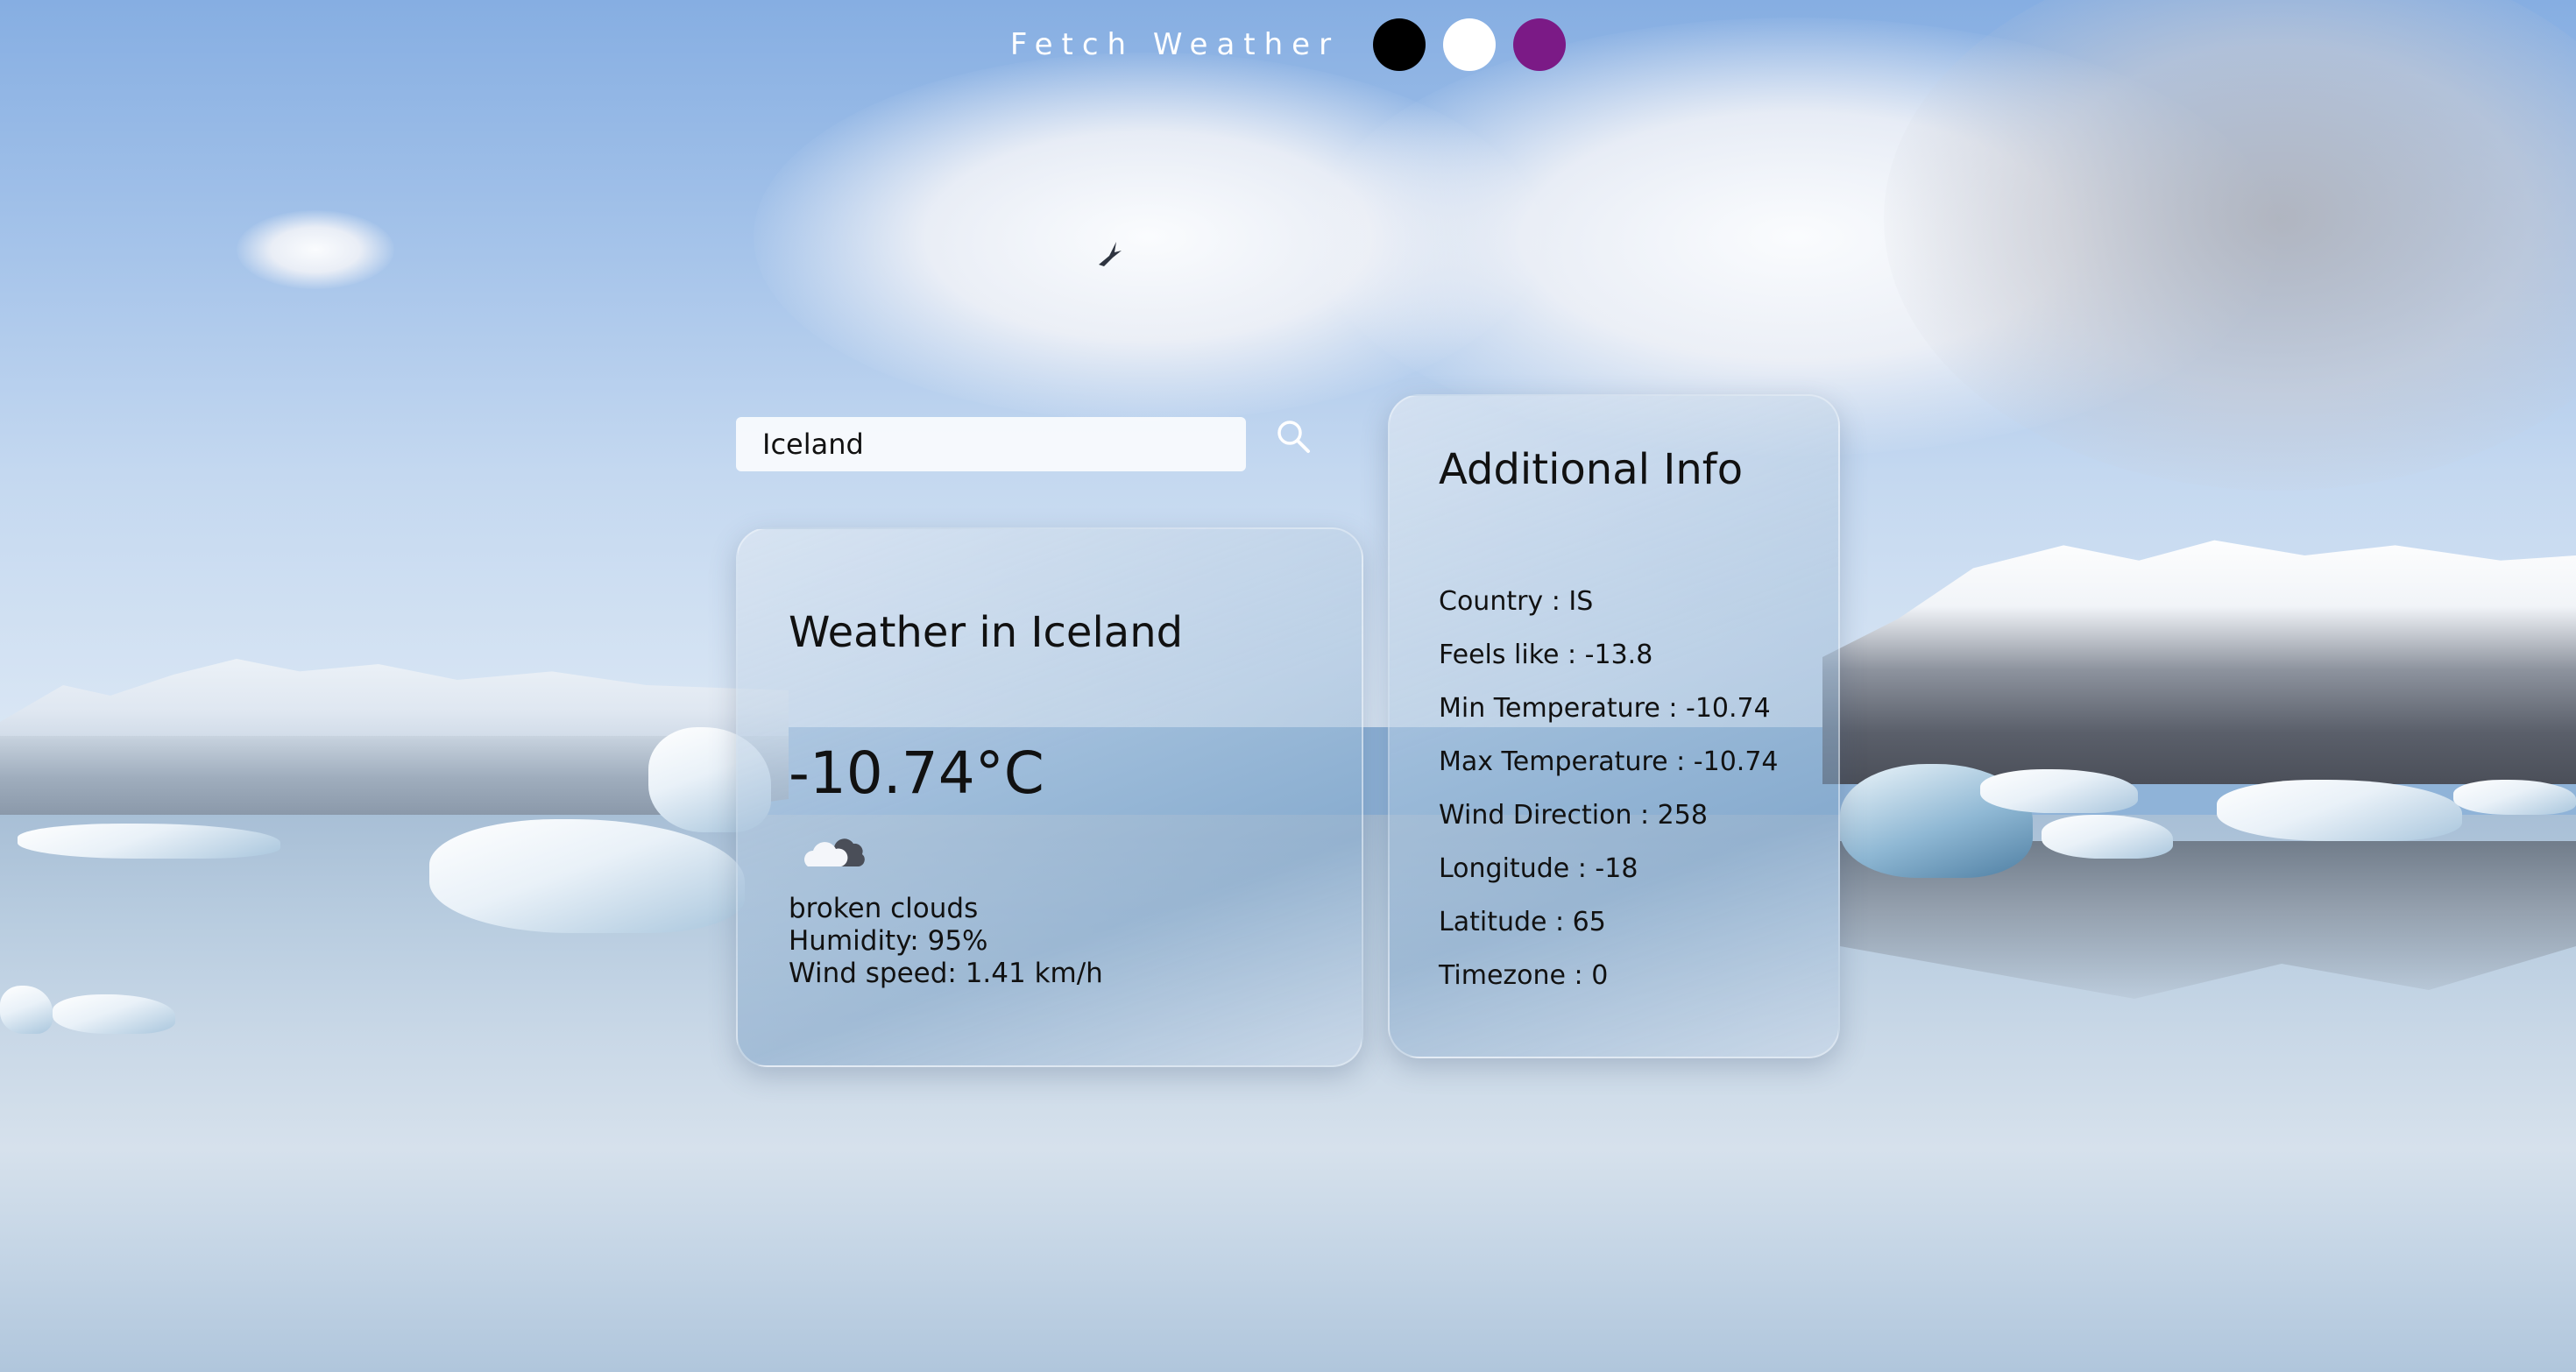 The width and height of the screenshot is (2576, 1372). Describe the element at coordinates (991, 444) in the screenshot. I see `search-input` at that location.